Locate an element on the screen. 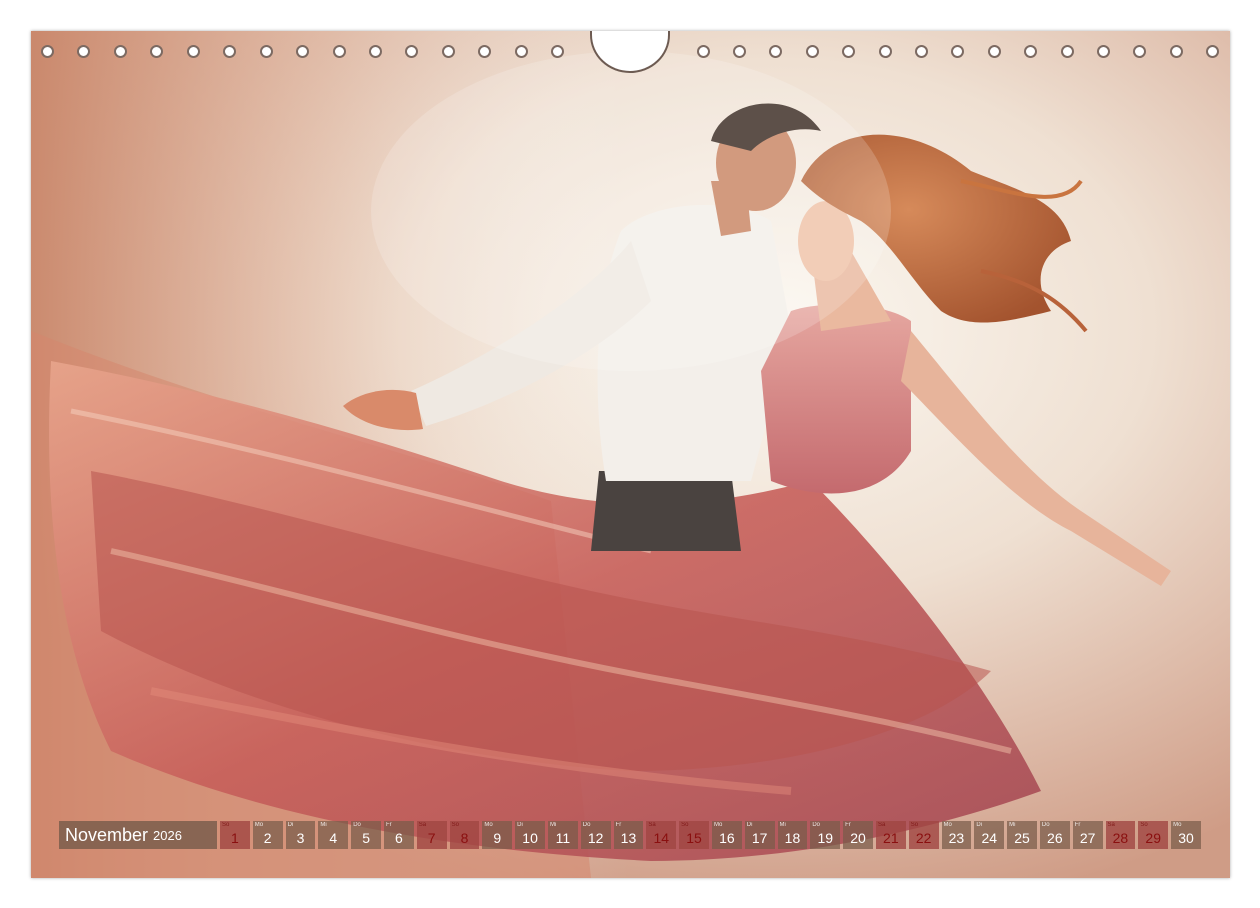 Image resolution: width=1260 pixels, height=908 pixels. day-cell: Sa 28 is located at coordinates (1120, 835).